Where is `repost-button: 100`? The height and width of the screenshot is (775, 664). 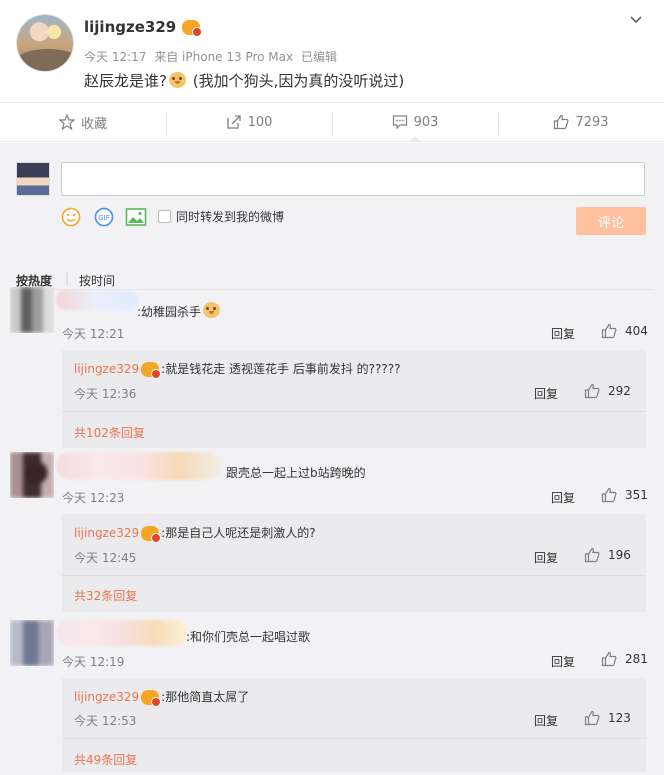 repost-button: 100 is located at coordinates (249, 122).